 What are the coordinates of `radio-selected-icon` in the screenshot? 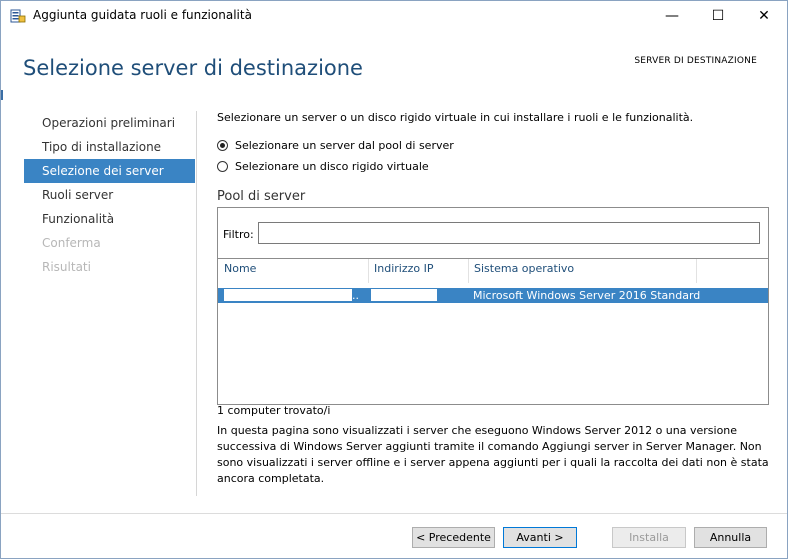 It's located at (222, 145).